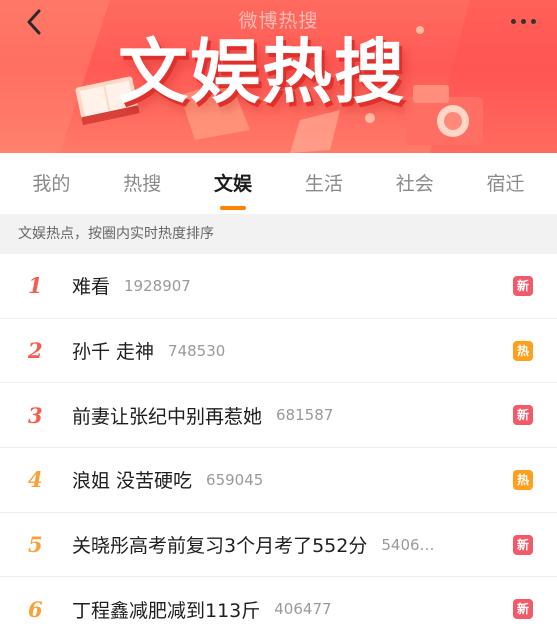  Describe the element at coordinates (324, 184) in the screenshot. I see `tab-life: 生活` at that location.